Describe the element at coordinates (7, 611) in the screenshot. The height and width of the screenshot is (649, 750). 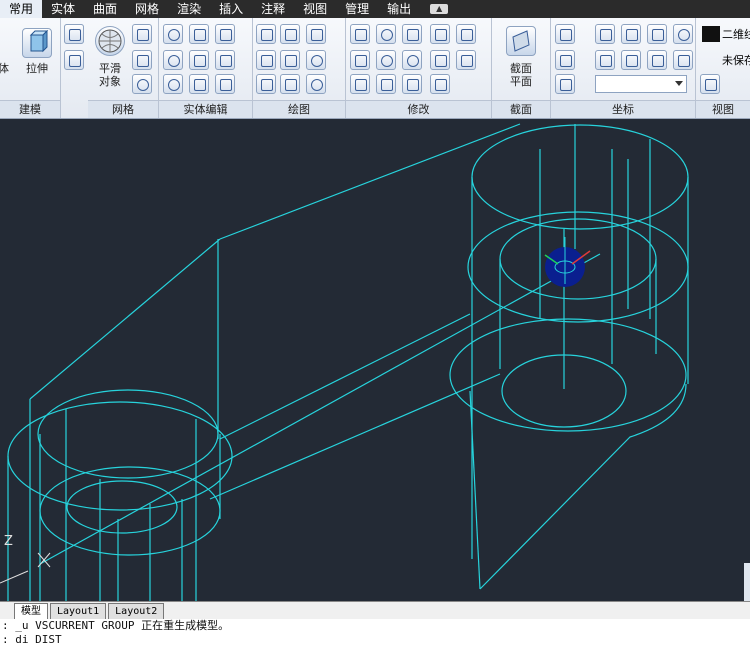
I see `layout-nav-arrows` at that location.